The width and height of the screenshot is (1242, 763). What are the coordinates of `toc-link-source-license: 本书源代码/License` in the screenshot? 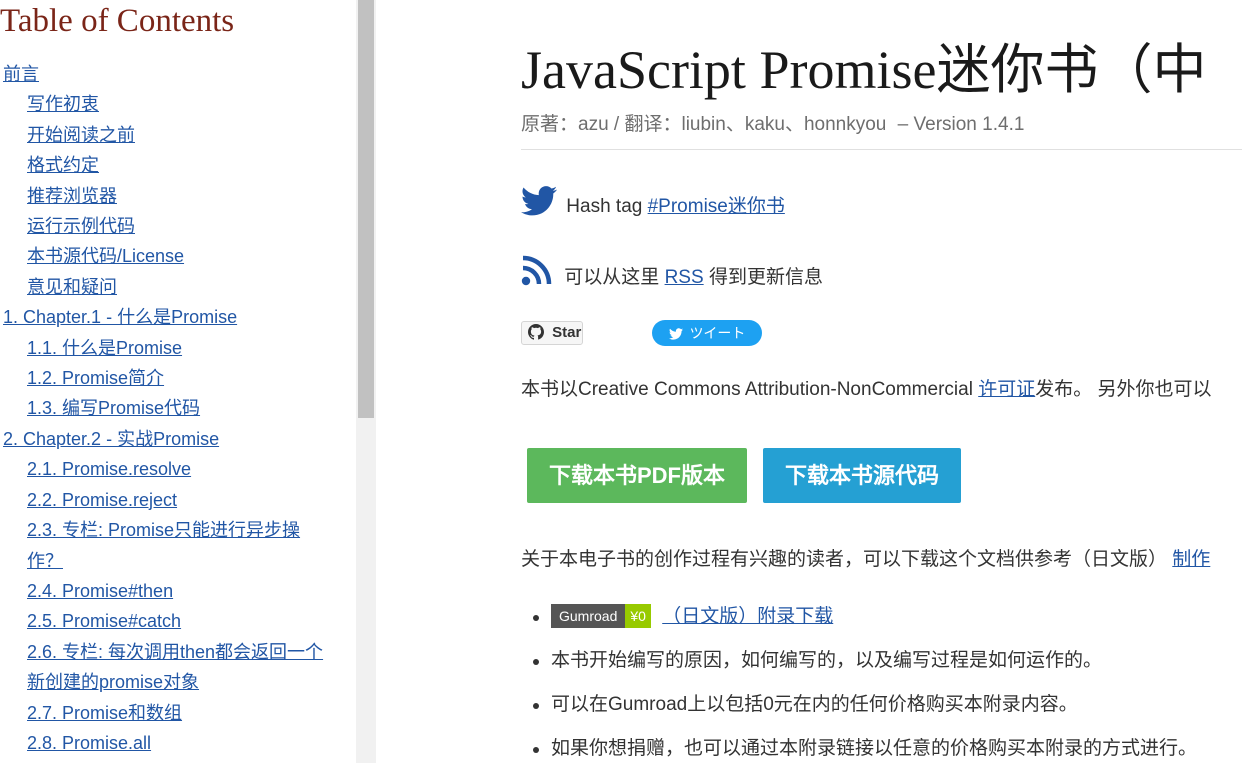 It's located at (170, 256).